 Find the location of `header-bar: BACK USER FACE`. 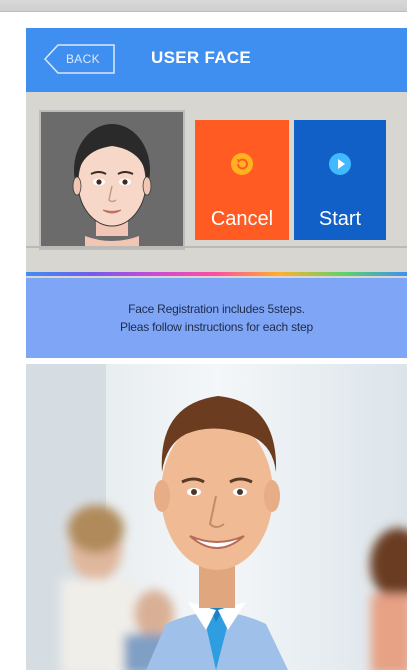

header-bar: BACK USER FACE is located at coordinates (216, 60).